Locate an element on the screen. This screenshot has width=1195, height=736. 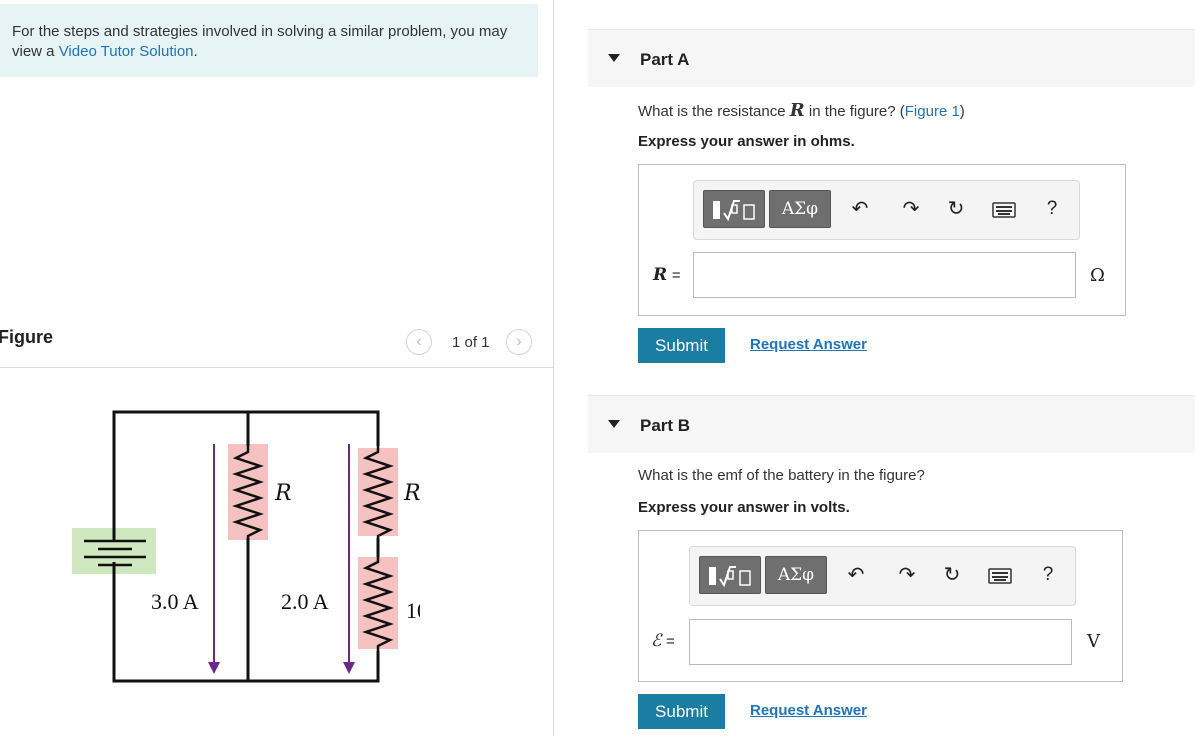
chevron-right-icon: › is located at coordinates (519, 342).